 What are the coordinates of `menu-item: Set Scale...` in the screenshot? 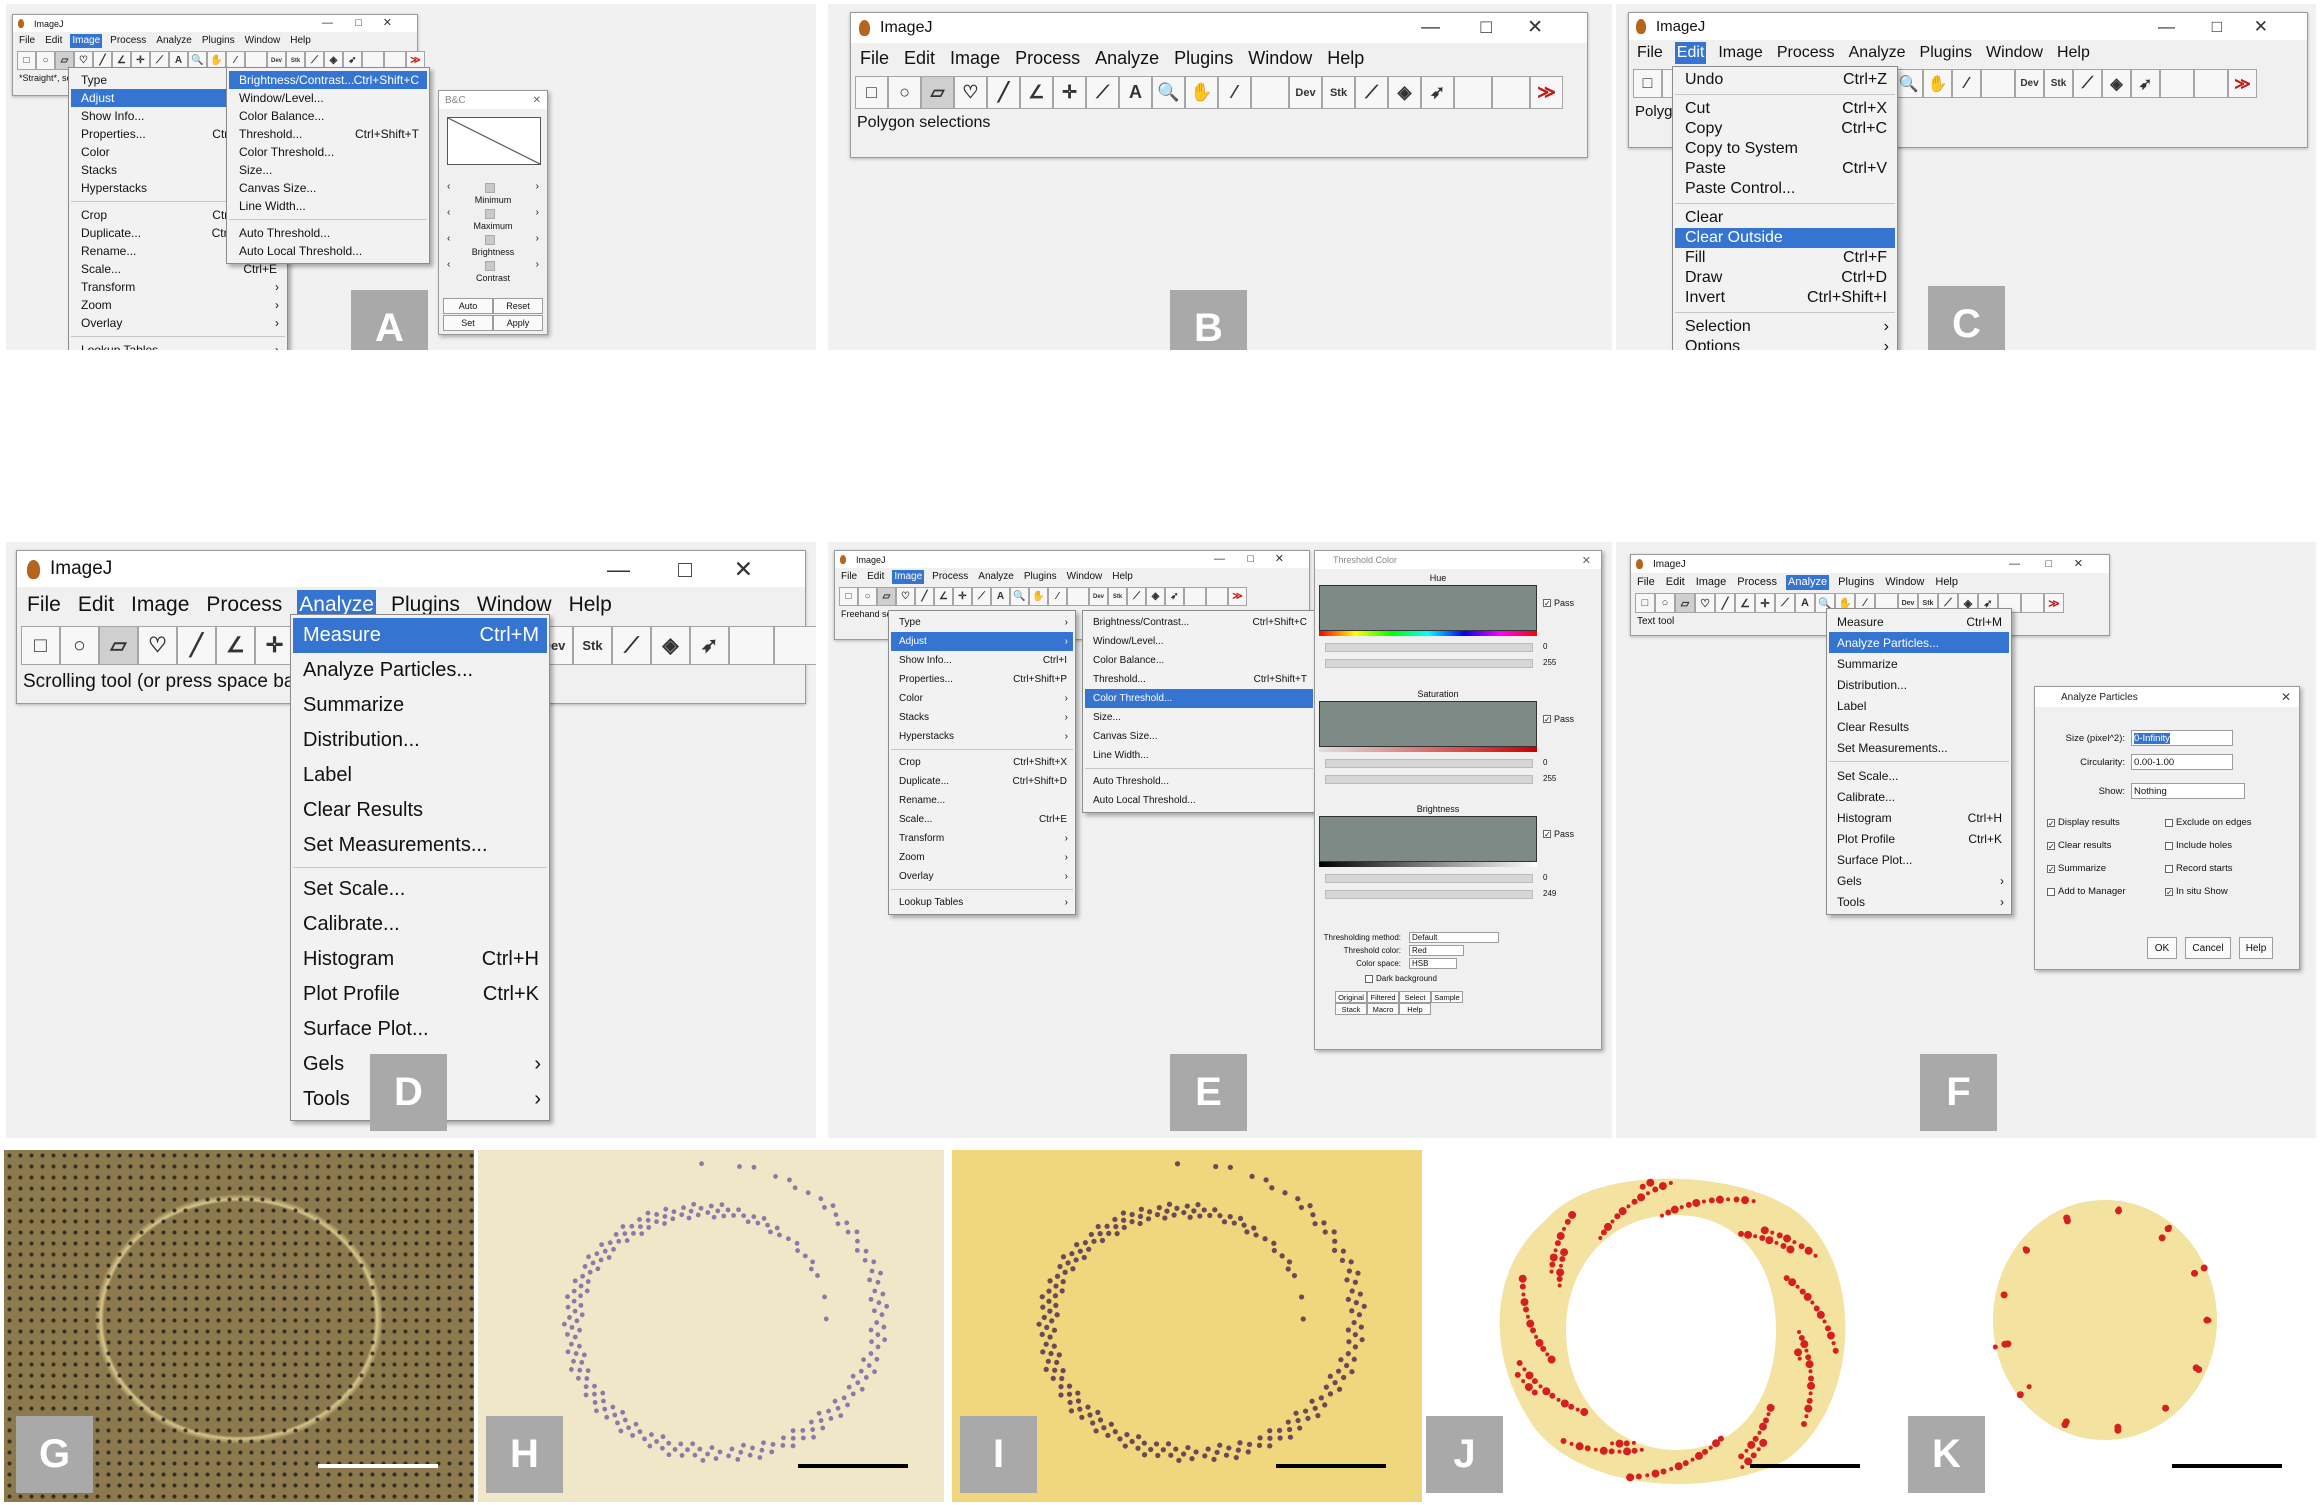 It's located at (420, 889).